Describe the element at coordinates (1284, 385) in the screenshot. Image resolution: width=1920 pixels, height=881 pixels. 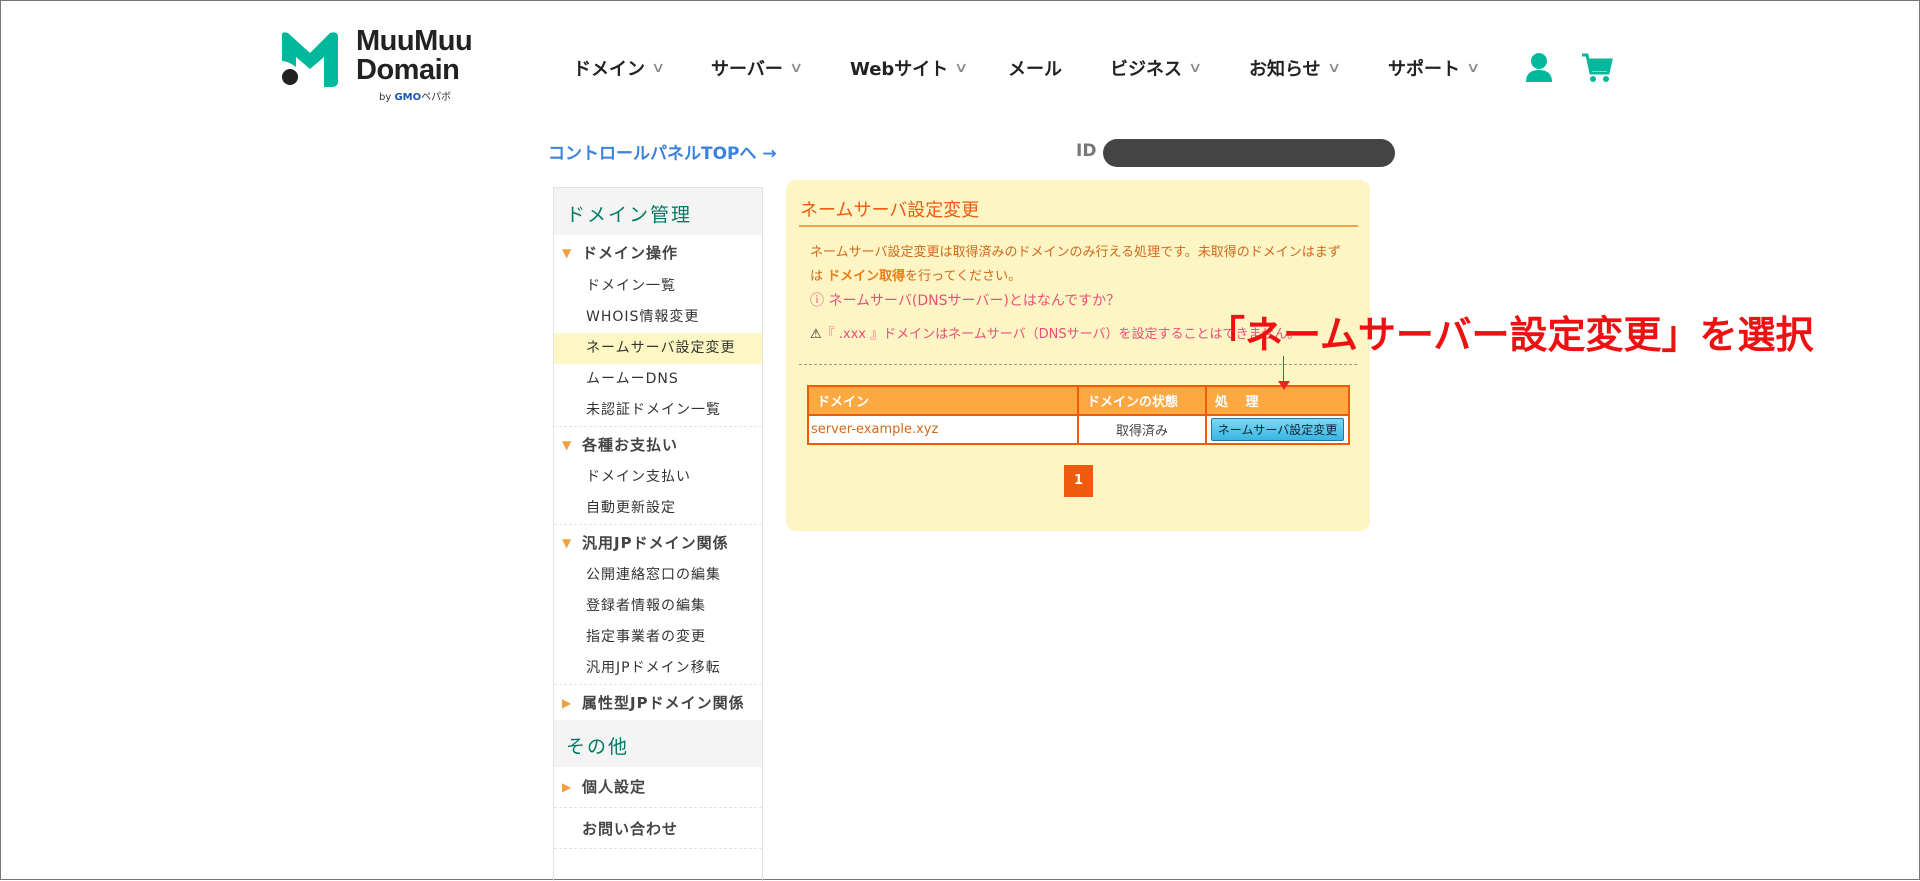
I see `arrow-down-icon` at that location.